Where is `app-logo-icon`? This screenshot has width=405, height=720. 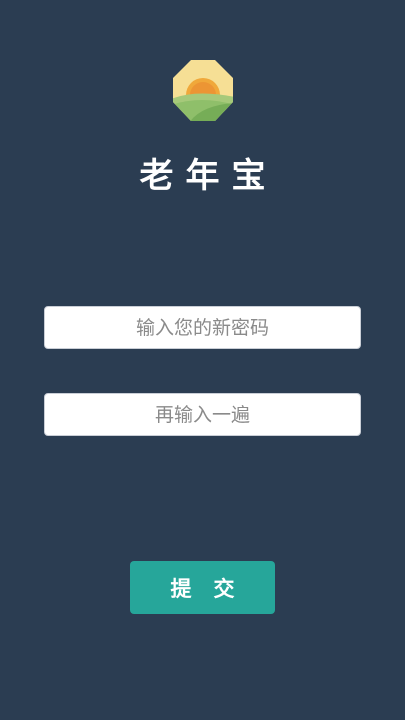 app-logo-icon is located at coordinates (203, 91).